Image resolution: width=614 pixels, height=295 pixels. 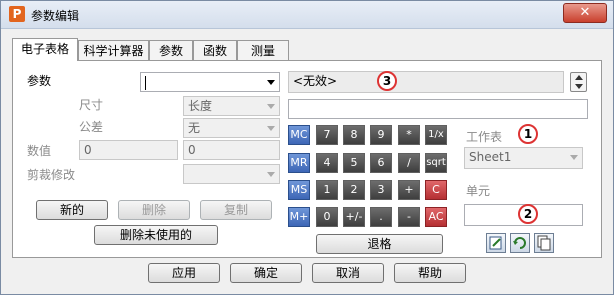 I want to click on numeric-value-field-2: 0, so click(x=231, y=150).